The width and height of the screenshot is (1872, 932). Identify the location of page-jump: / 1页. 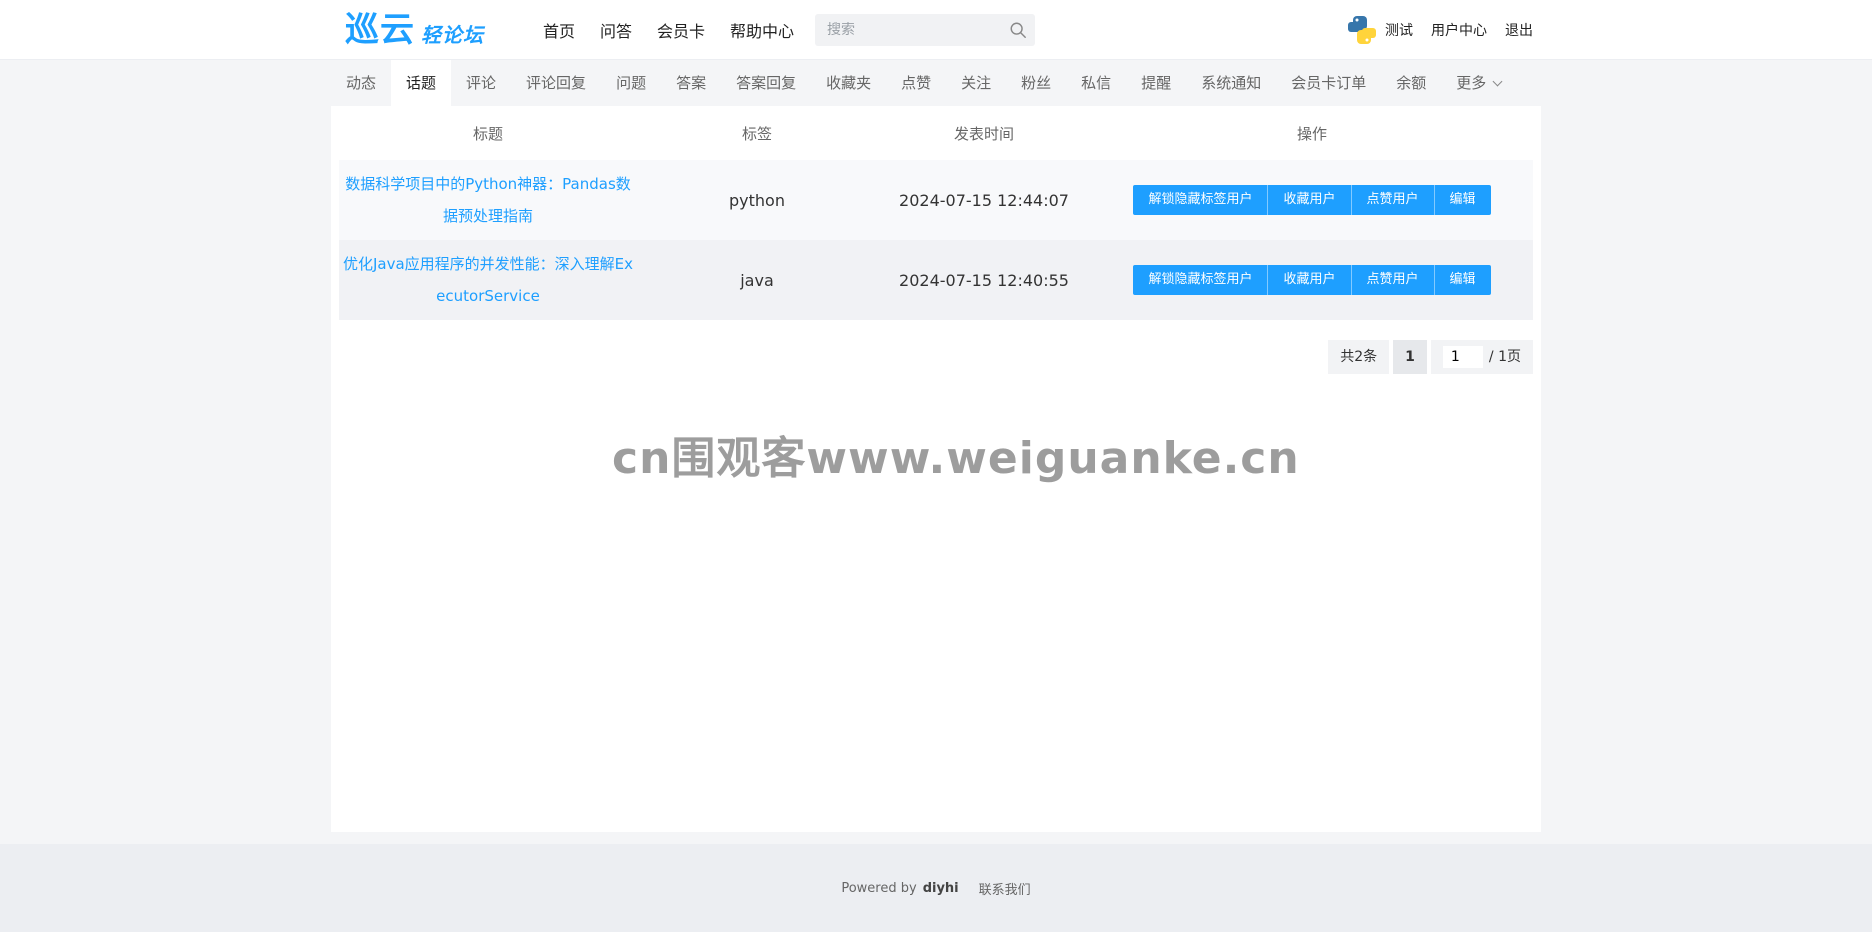
(1481, 357).